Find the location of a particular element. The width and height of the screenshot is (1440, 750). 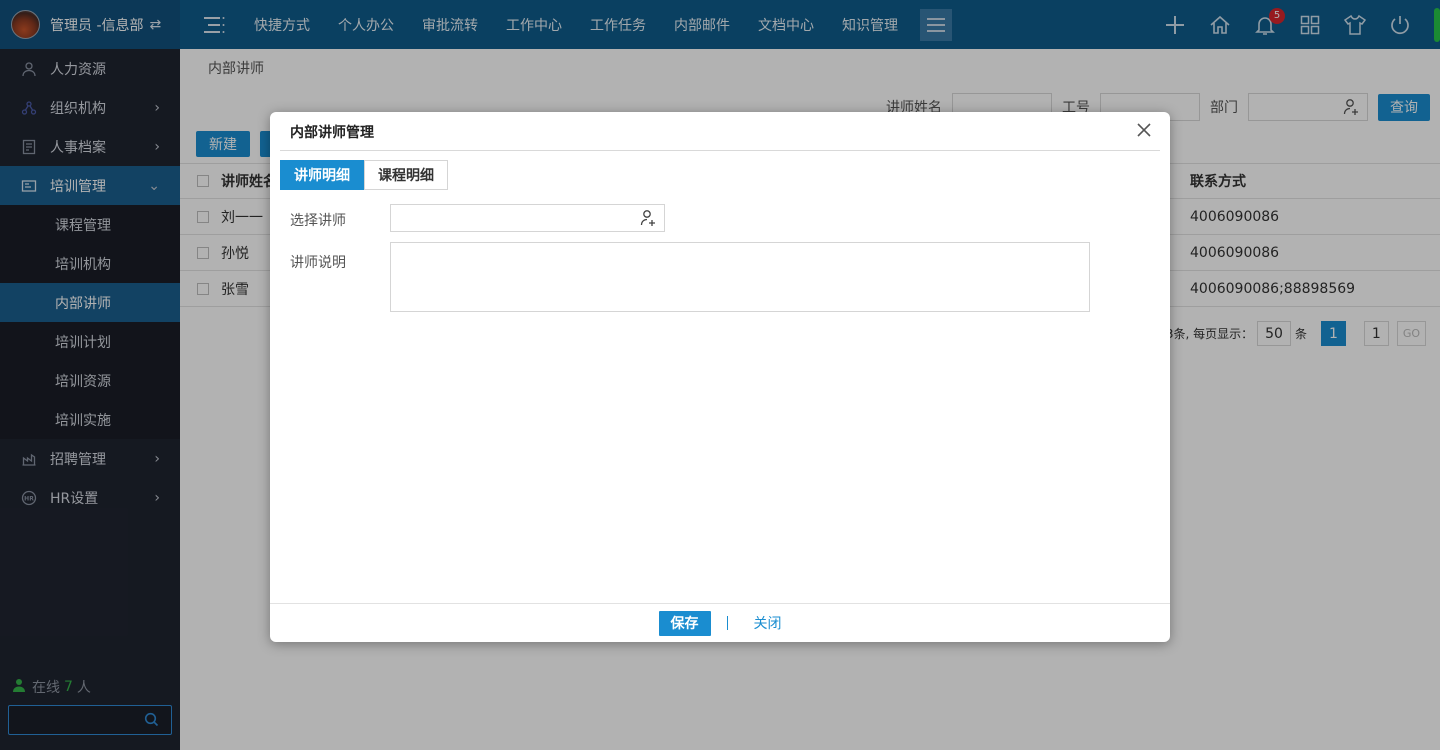

add-person-icon is located at coordinates (649, 220).